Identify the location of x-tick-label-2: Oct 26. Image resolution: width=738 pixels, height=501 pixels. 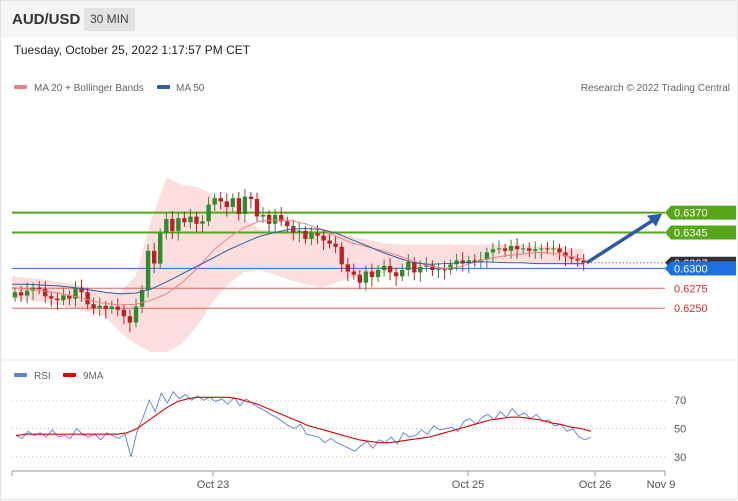
(595, 485).